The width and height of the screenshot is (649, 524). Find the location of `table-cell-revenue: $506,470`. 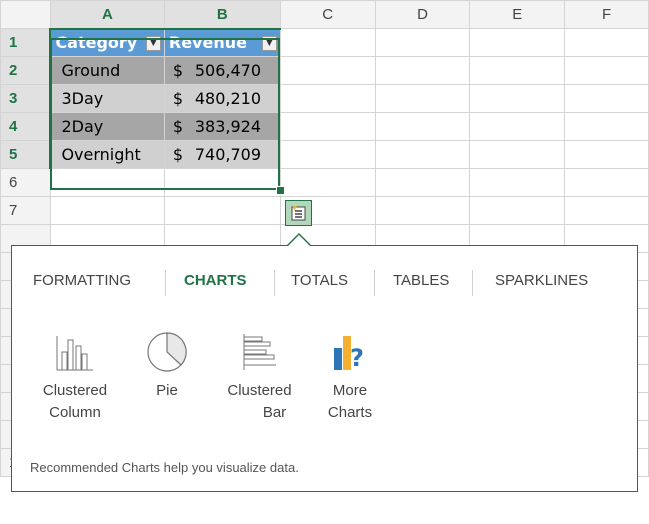

table-cell-revenue: $506,470 is located at coordinates (222, 70).